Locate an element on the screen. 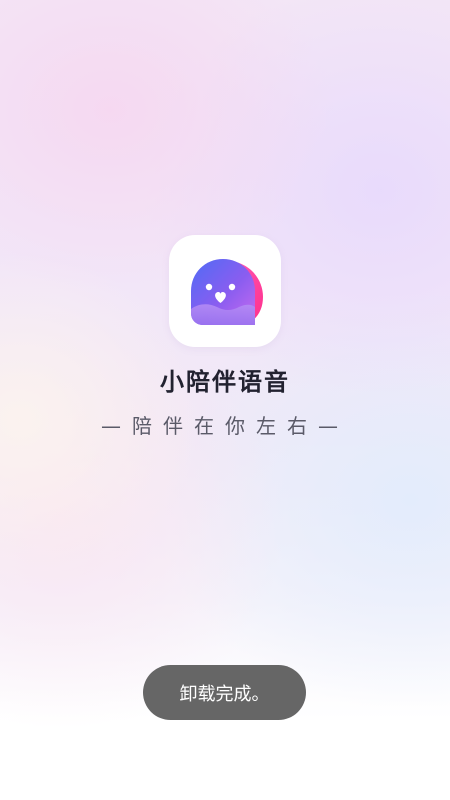 Image resolution: width=450 pixels, height=800 pixels. app-slogan: —陪伴在你左右— is located at coordinates (225, 426).